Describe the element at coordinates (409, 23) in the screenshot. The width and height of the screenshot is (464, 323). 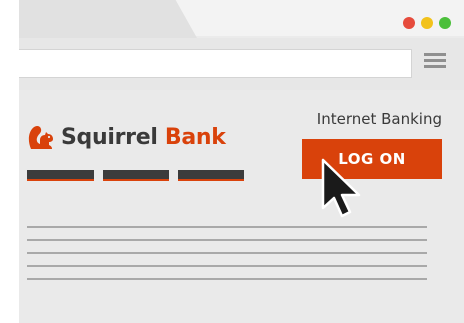
I see `close-window-button` at that location.